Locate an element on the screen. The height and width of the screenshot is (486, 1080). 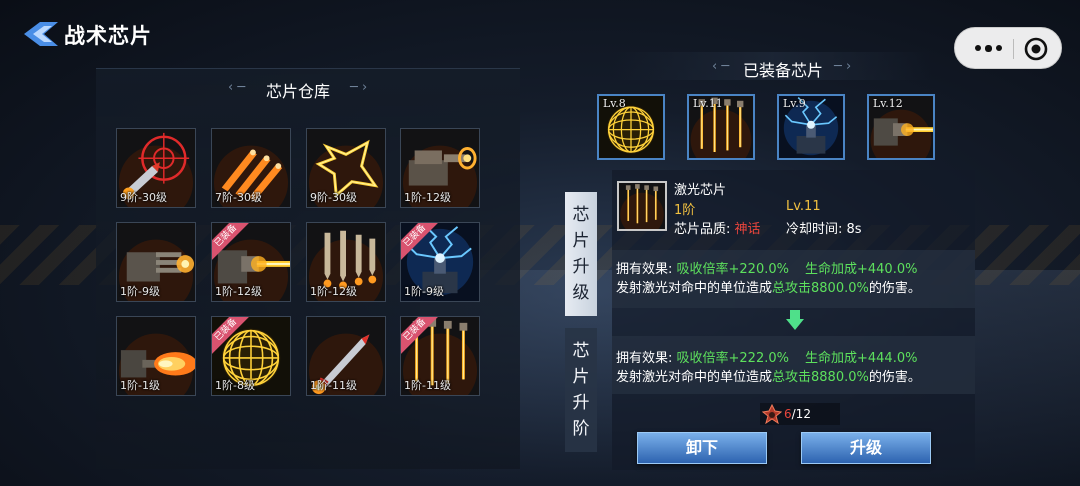
chip-level: Lv.11 is located at coordinates (803, 206).